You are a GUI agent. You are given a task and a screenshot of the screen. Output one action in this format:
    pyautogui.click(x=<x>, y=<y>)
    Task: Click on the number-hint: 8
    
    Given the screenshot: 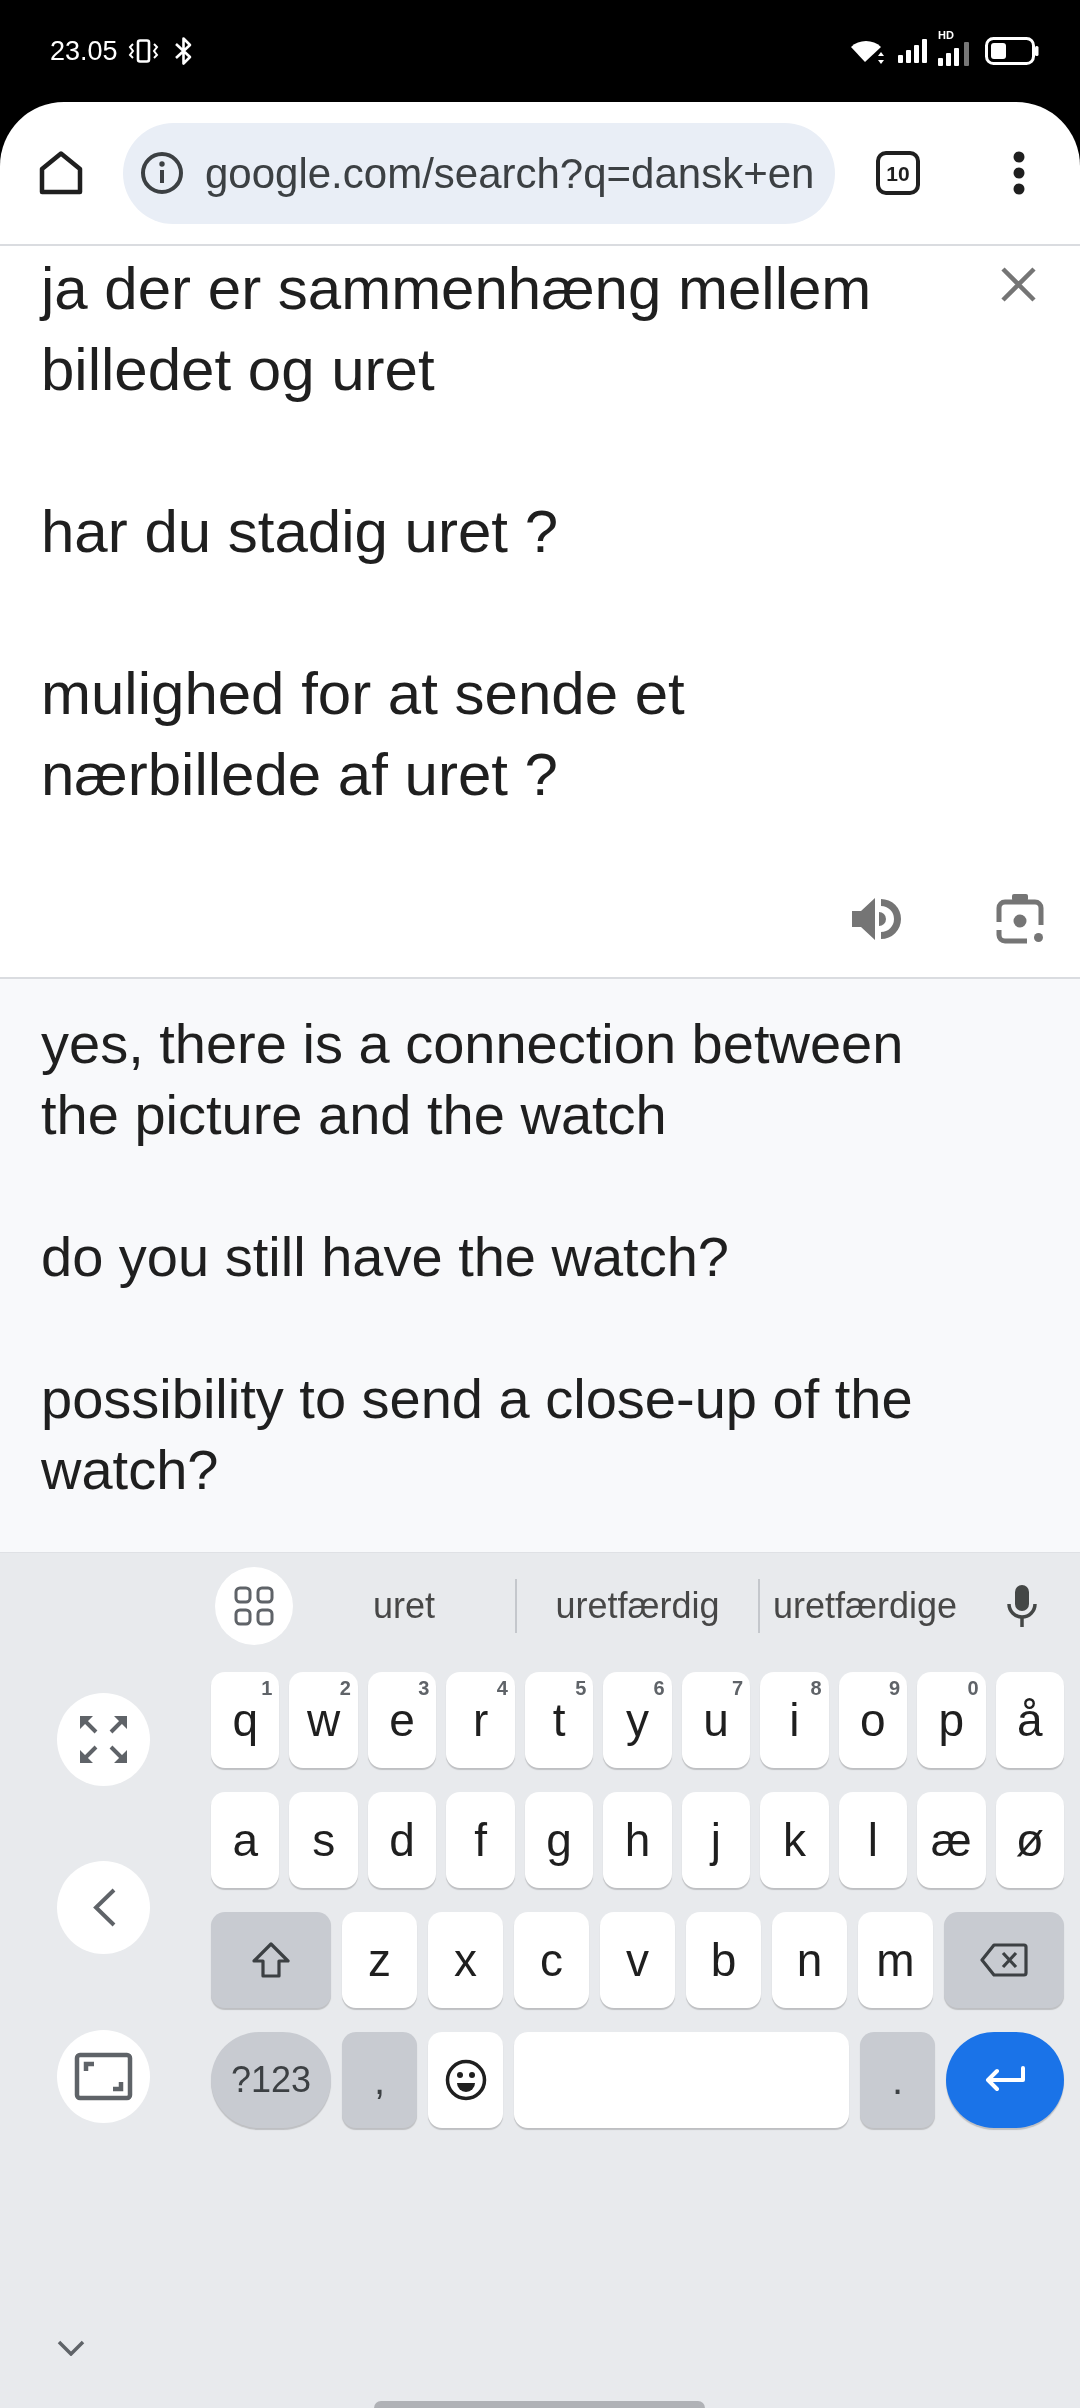 What is the action you would take?
    pyautogui.click(x=816, y=1688)
    